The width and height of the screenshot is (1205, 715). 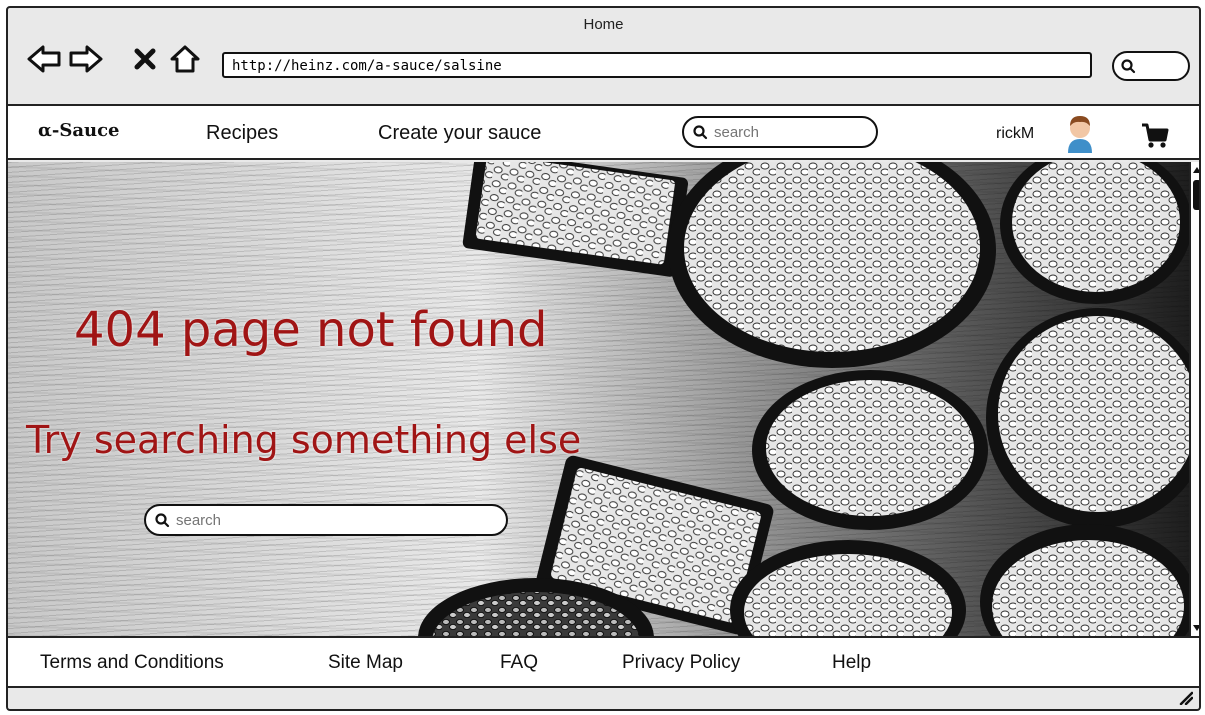 What do you see at coordinates (1151, 66) in the screenshot?
I see `browser-search-field` at bounding box center [1151, 66].